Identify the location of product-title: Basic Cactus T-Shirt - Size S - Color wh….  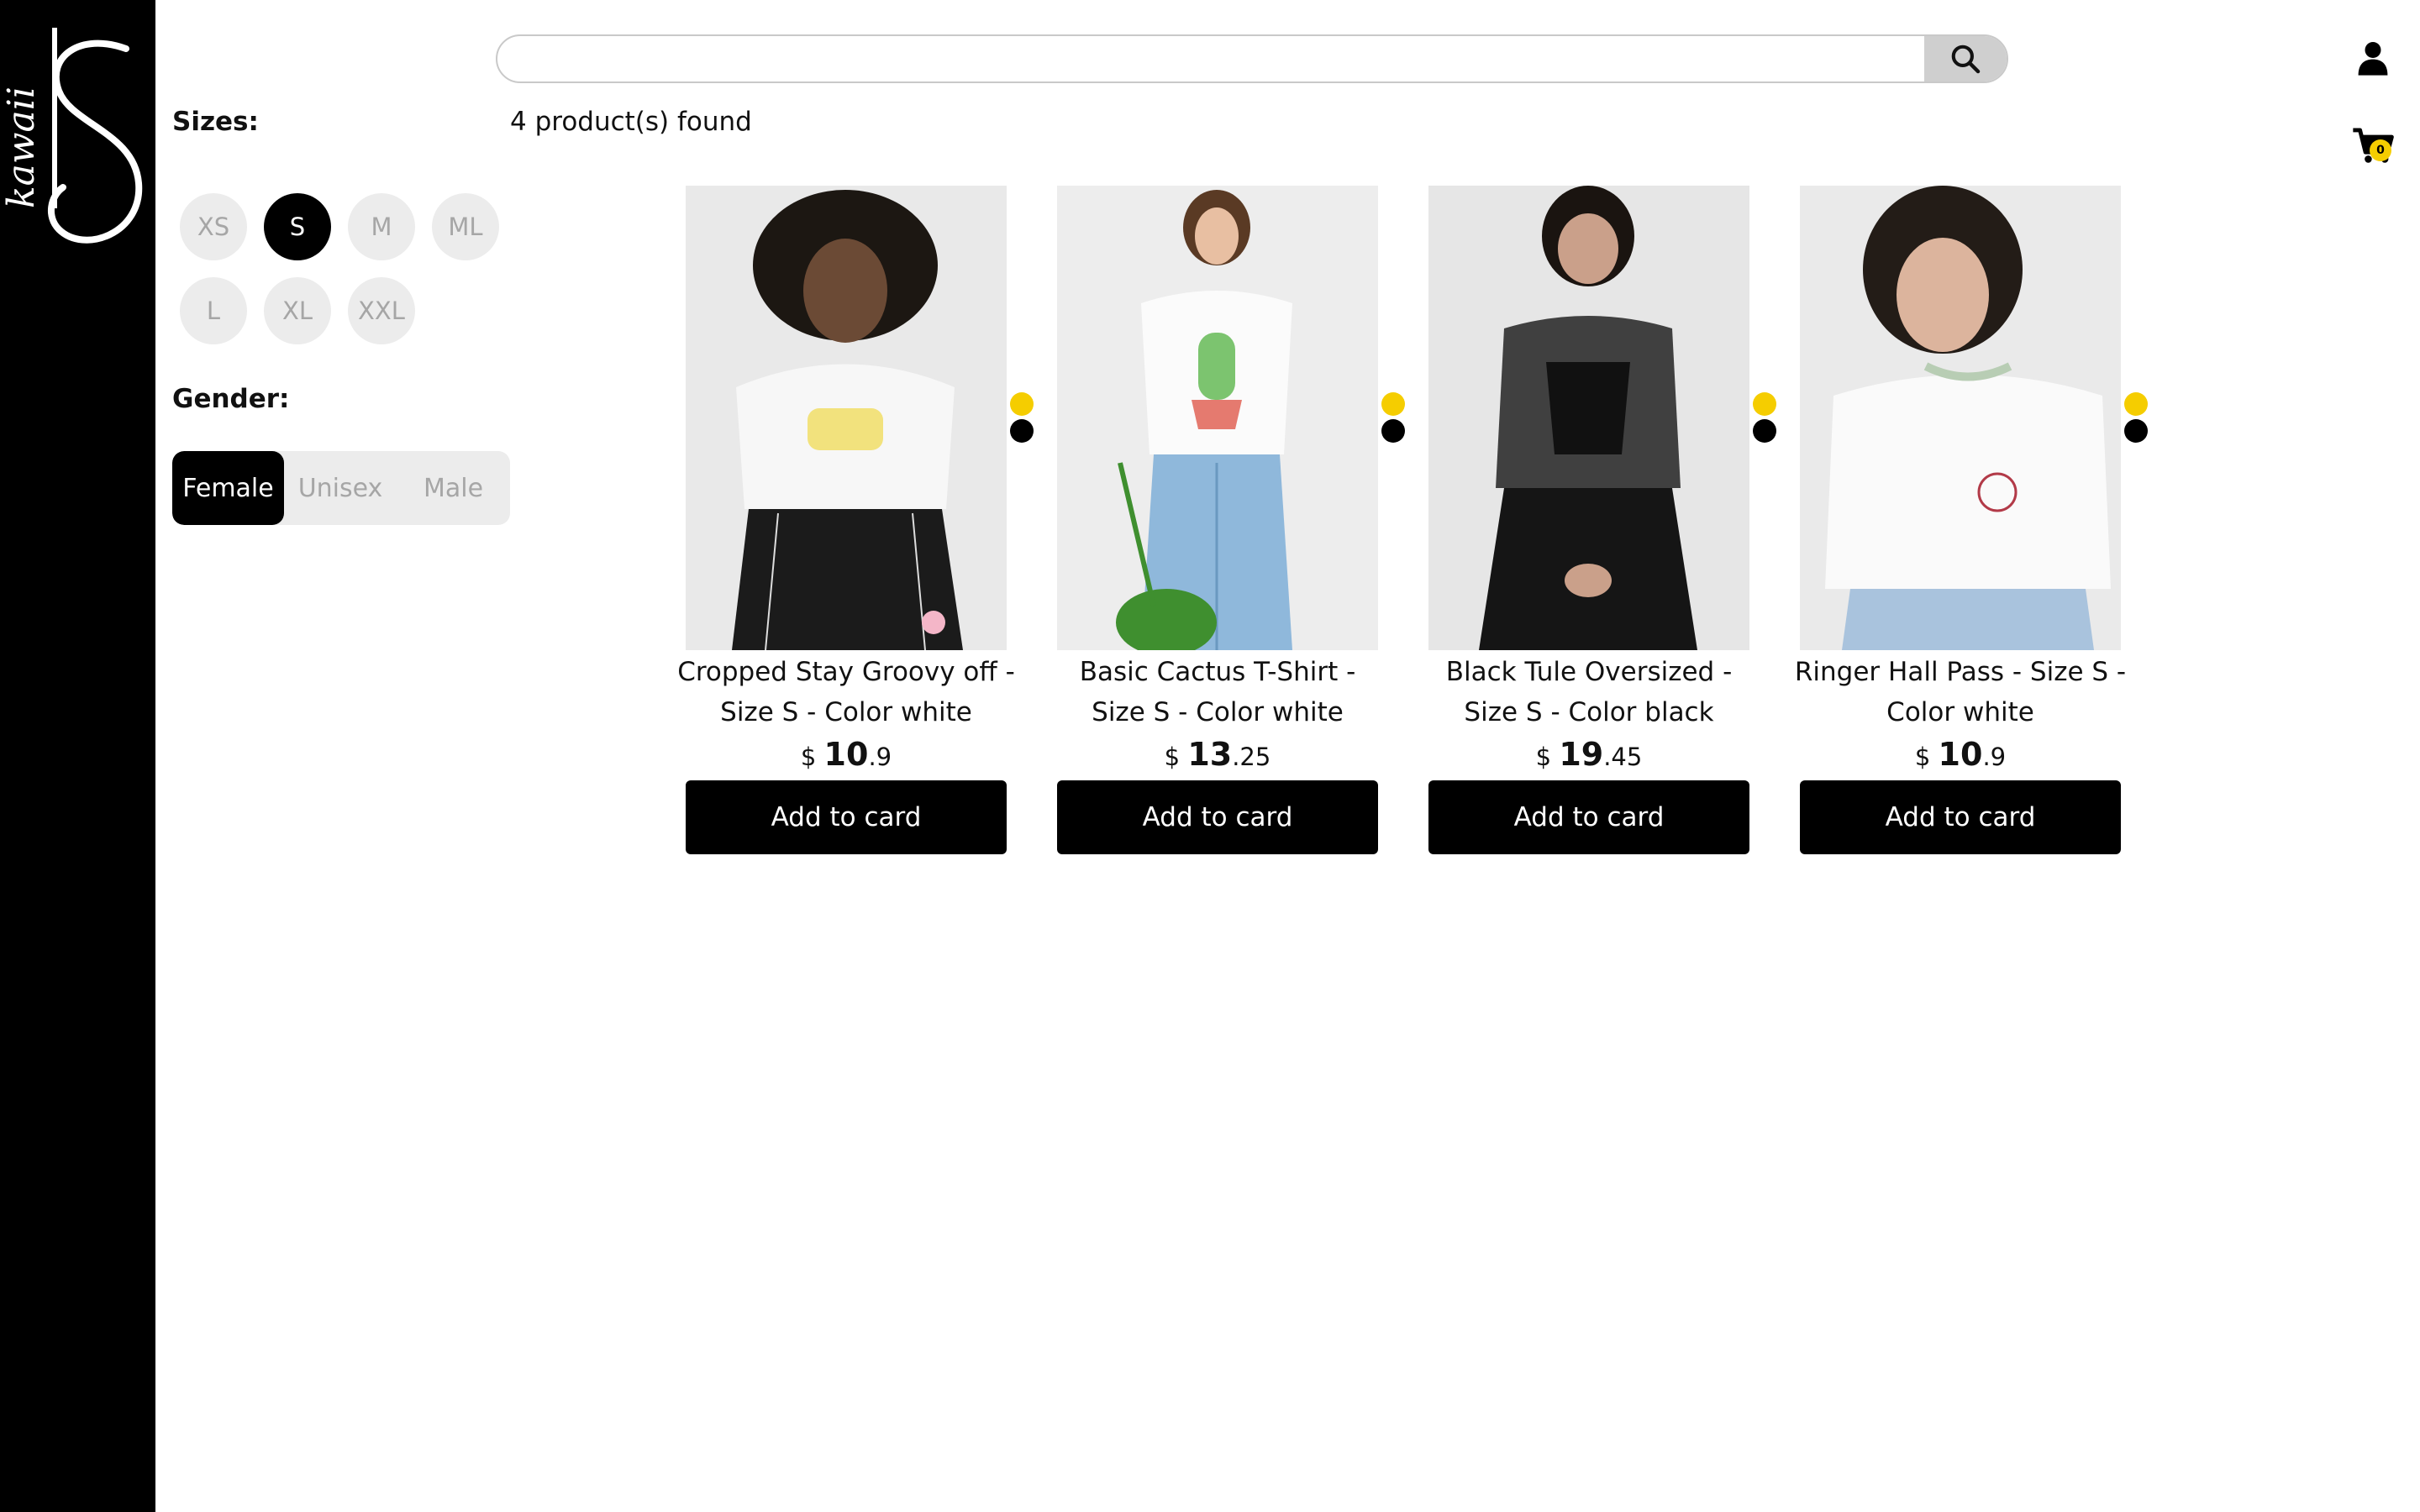
(1217, 692).